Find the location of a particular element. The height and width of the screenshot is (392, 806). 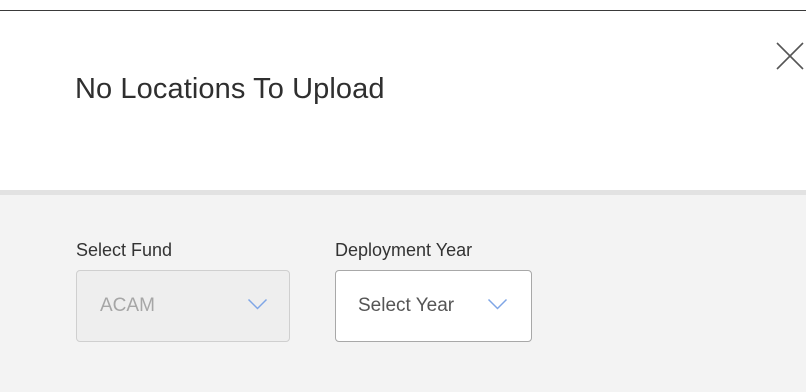

fund-select-value: ACAM is located at coordinates (127, 305).